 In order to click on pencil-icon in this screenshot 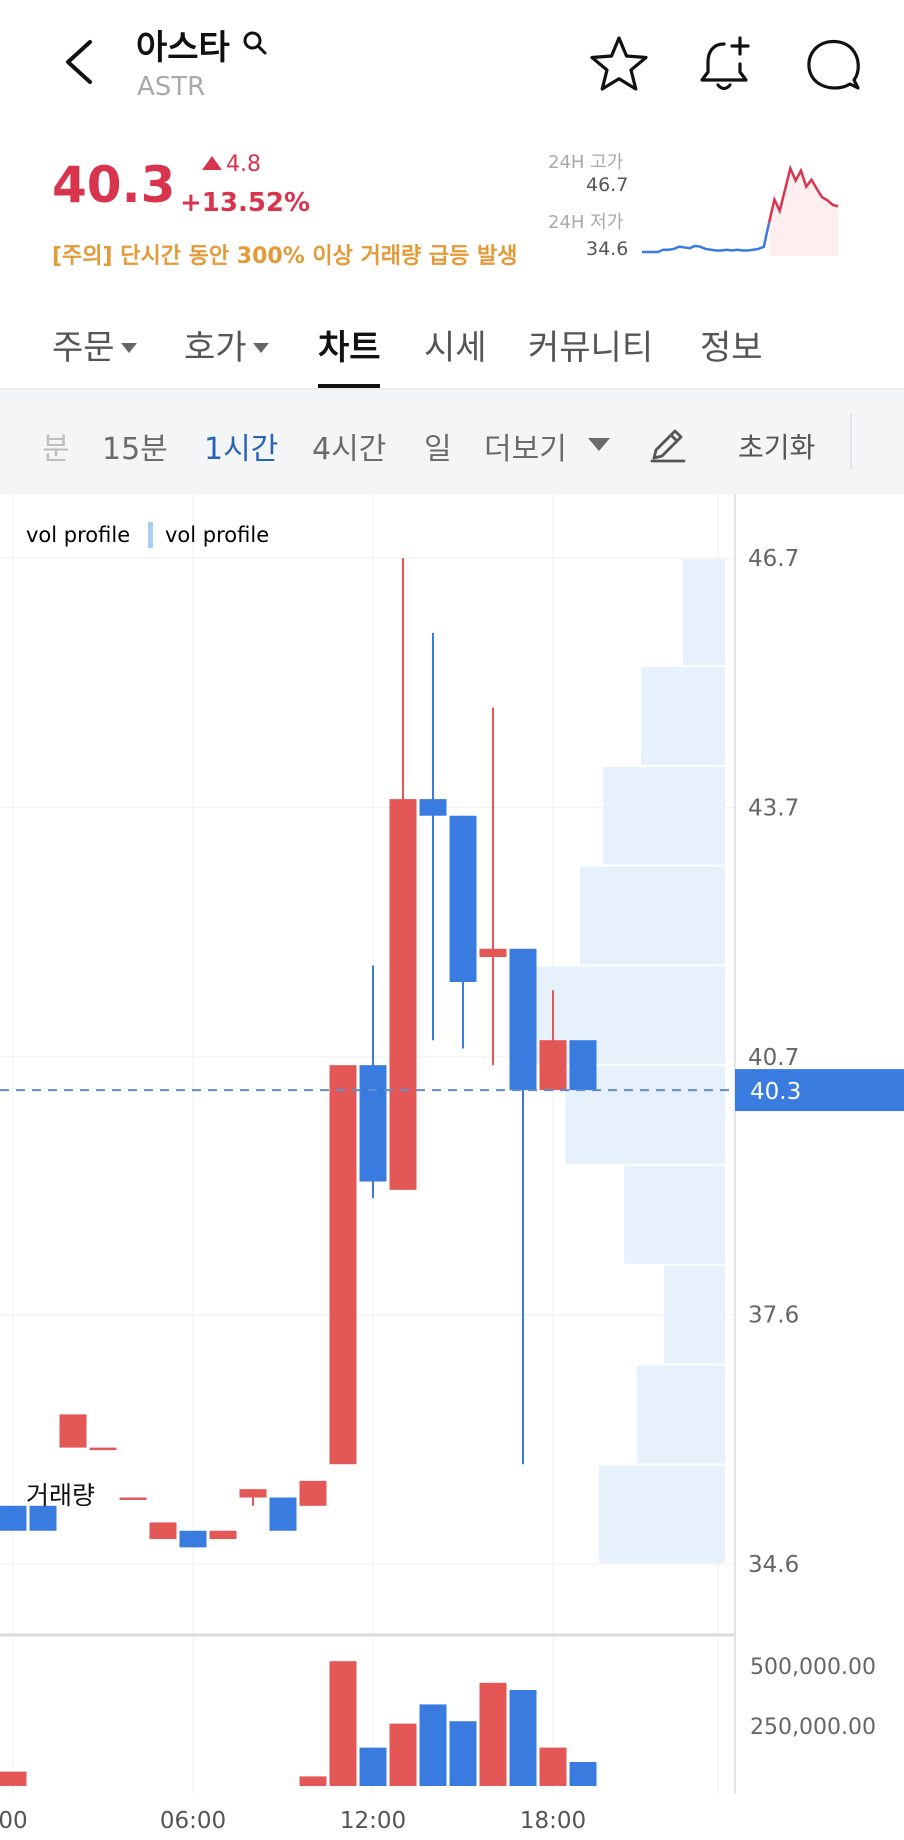, I will do `click(668, 444)`.